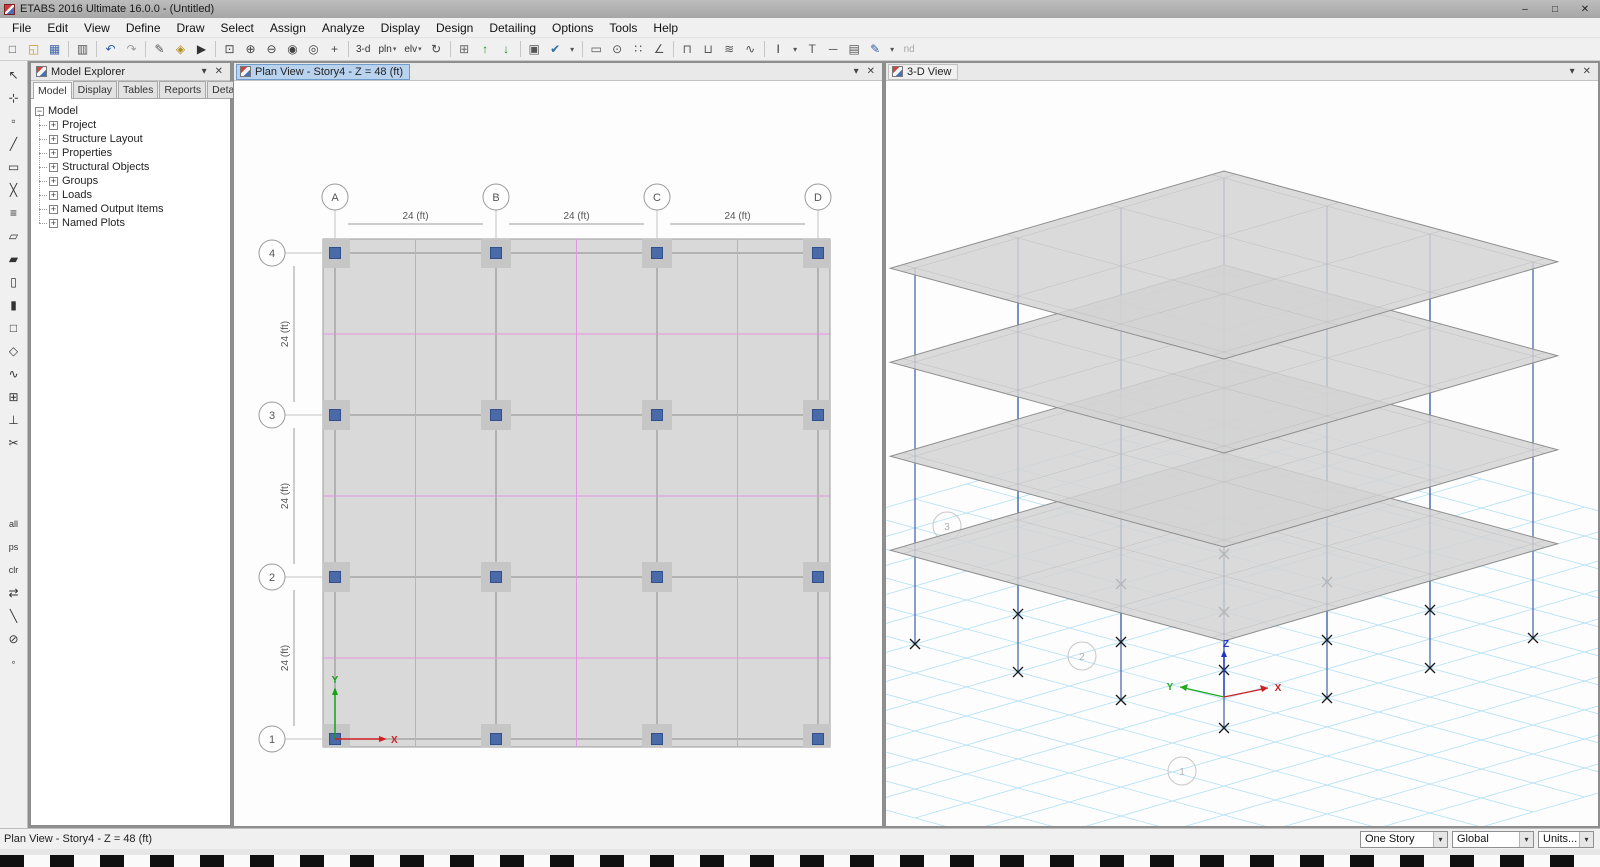  Describe the element at coordinates (13, 546) in the screenshot. I see `previous-selection-button: ps` at that location.